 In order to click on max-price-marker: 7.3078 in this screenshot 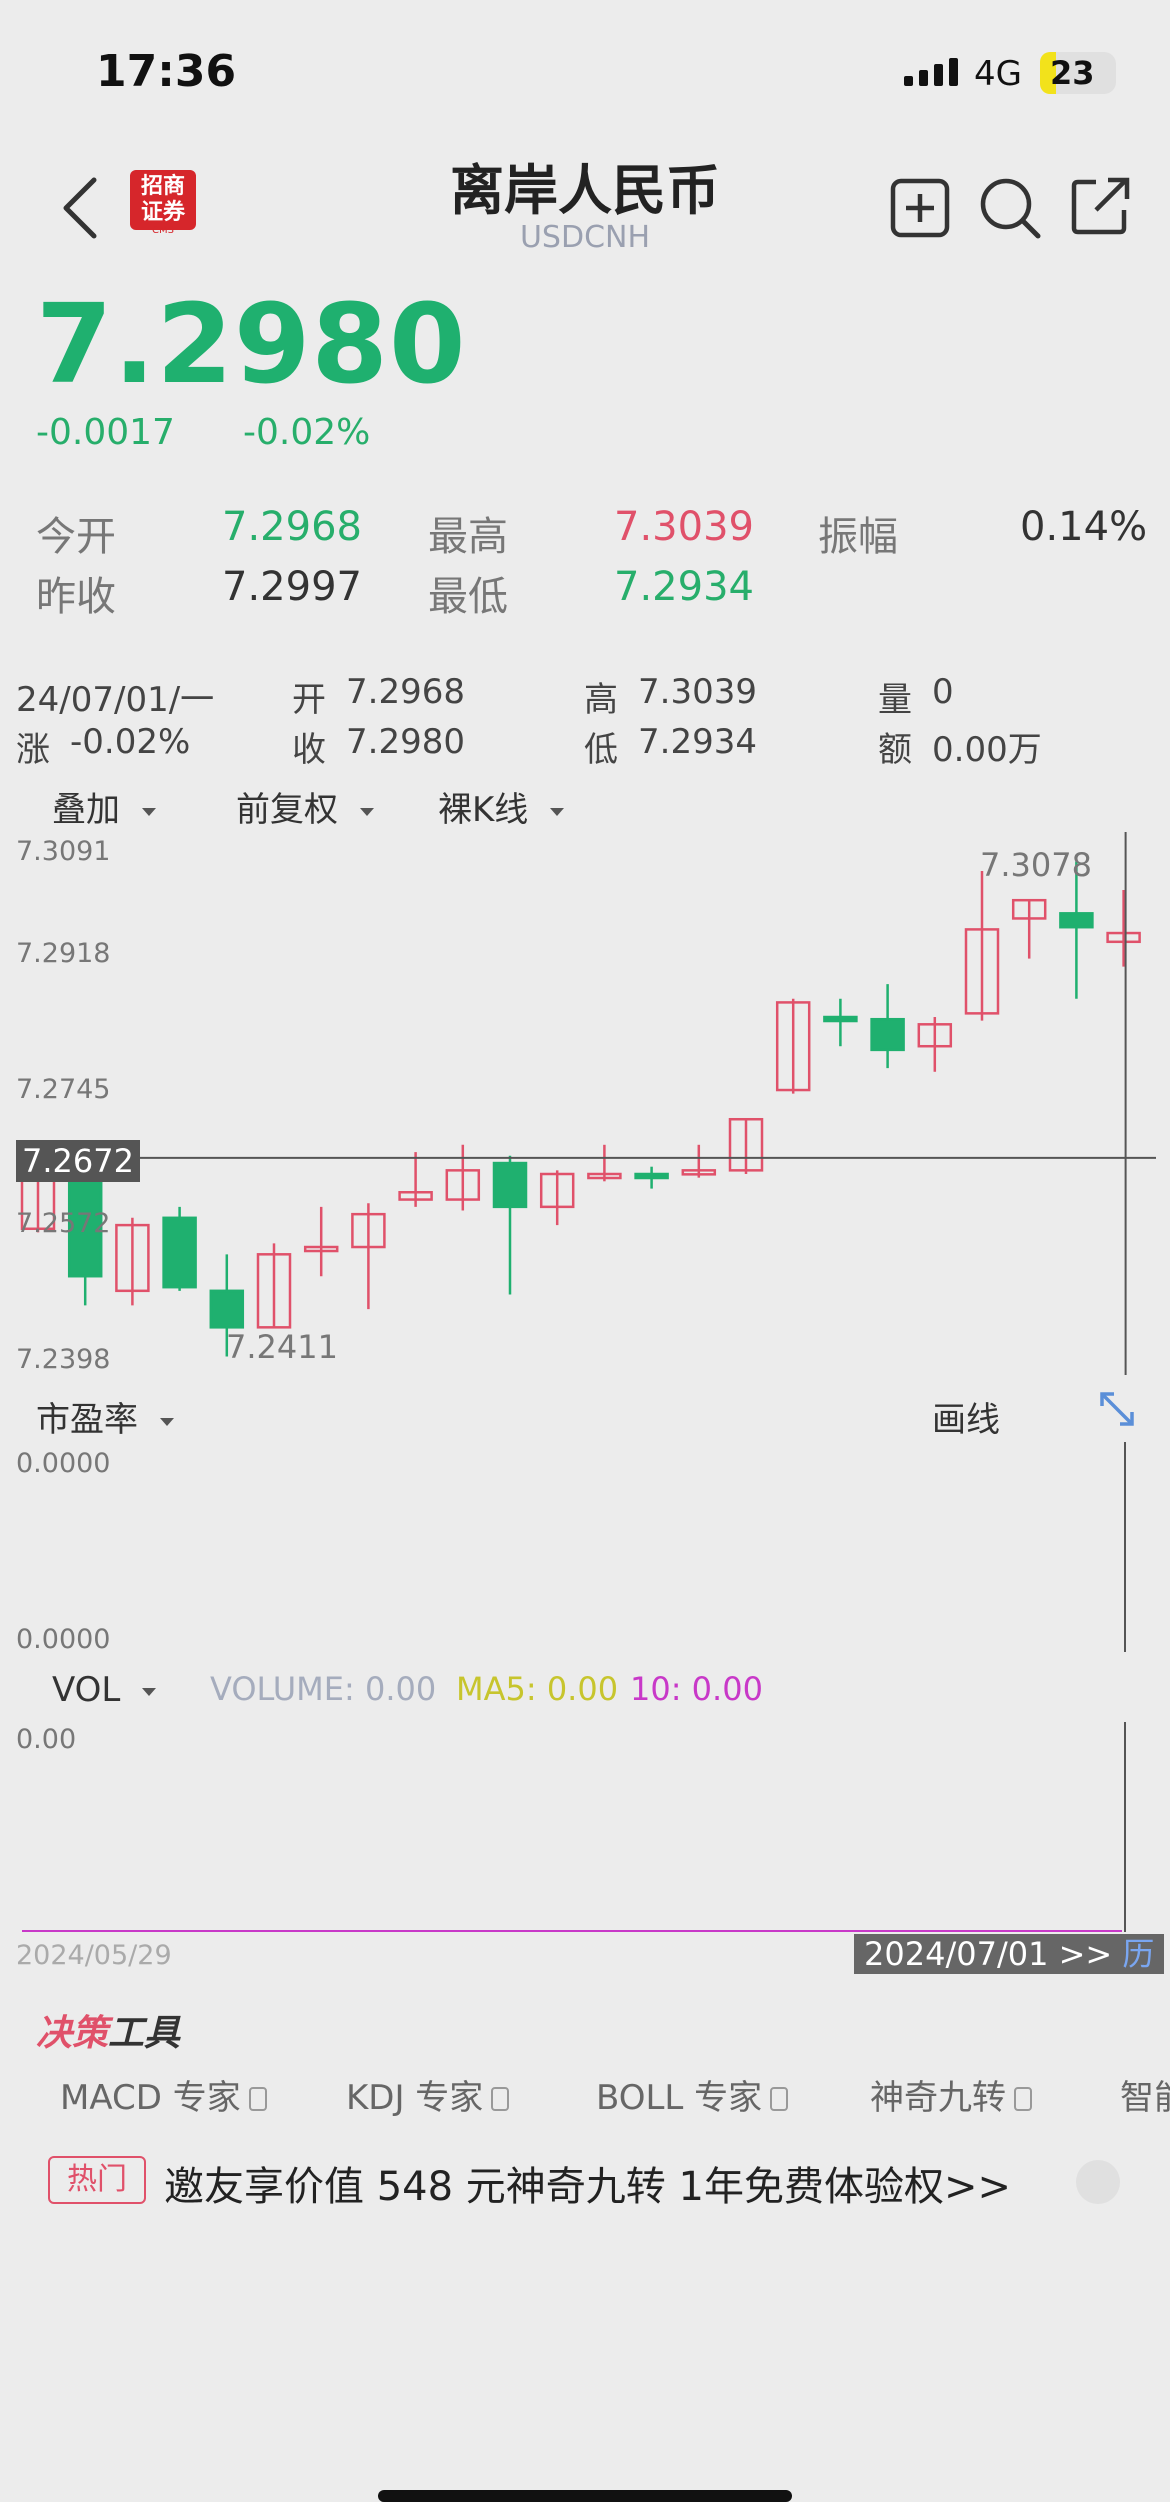, I will do `click(1036, 865)`.